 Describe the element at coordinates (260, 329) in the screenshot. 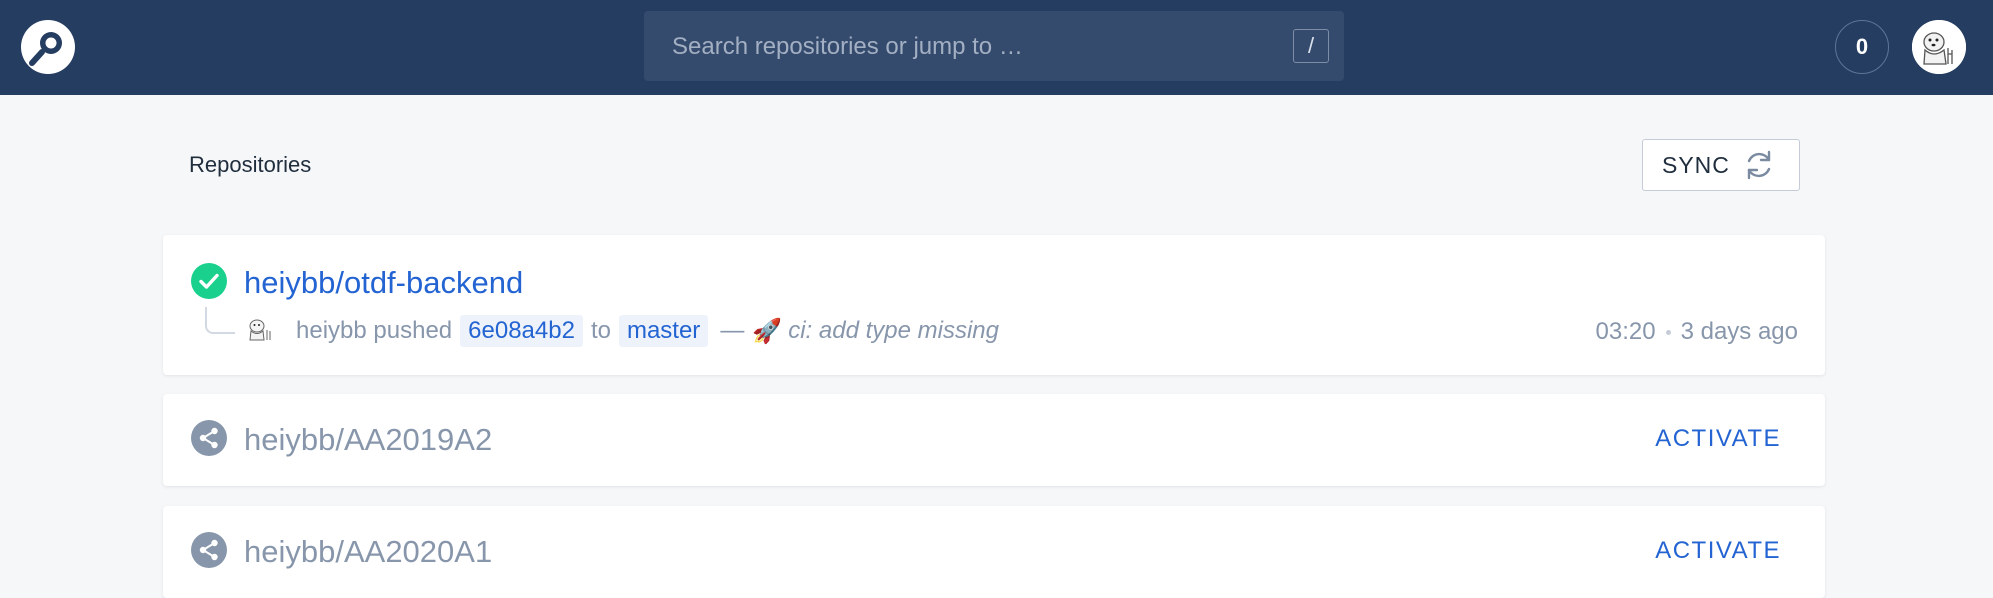

I see `commit-author-avatar` at that location.